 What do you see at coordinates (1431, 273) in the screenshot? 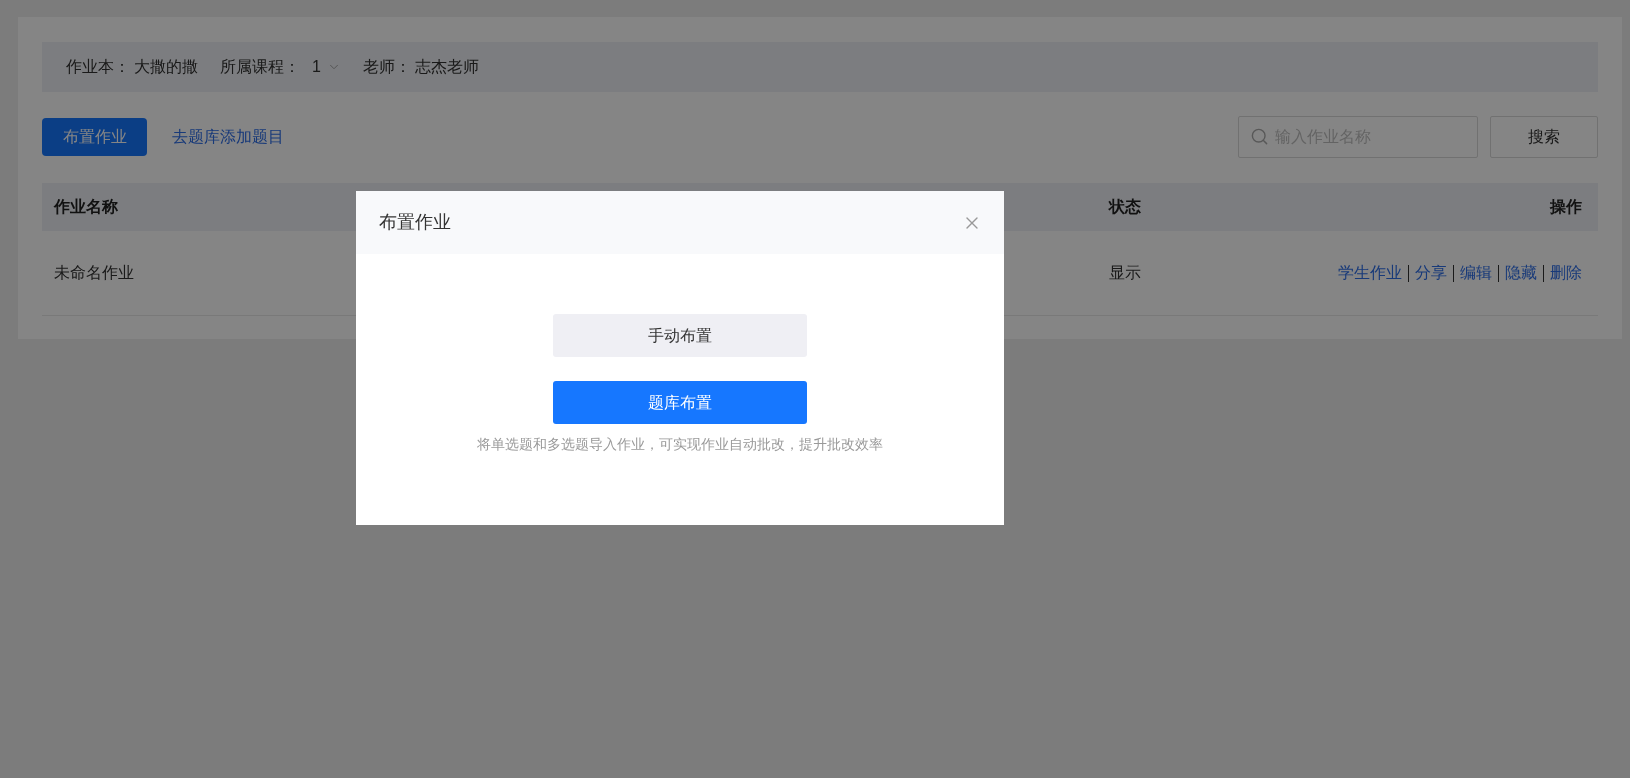
I see `action-link: 分享` at bounding box center [1431, 273].